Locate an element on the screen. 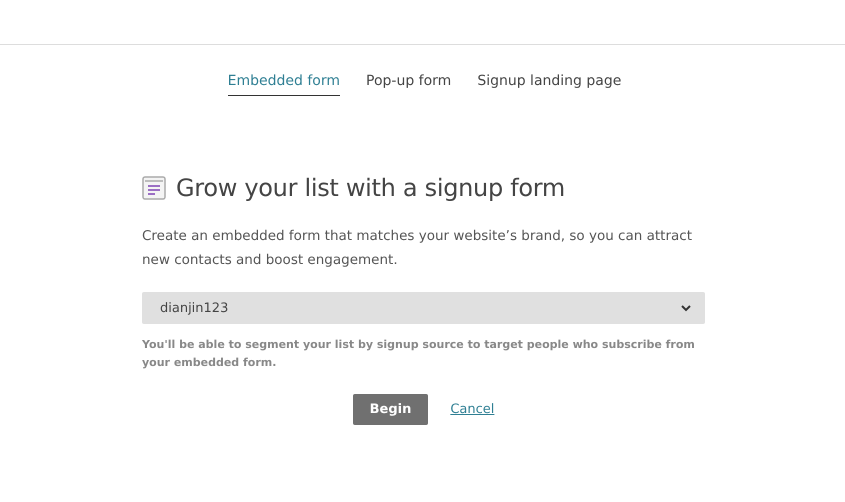 This screenshot has width=845, height=502. tab: Pop-up form is located at coordinates (409, 84).